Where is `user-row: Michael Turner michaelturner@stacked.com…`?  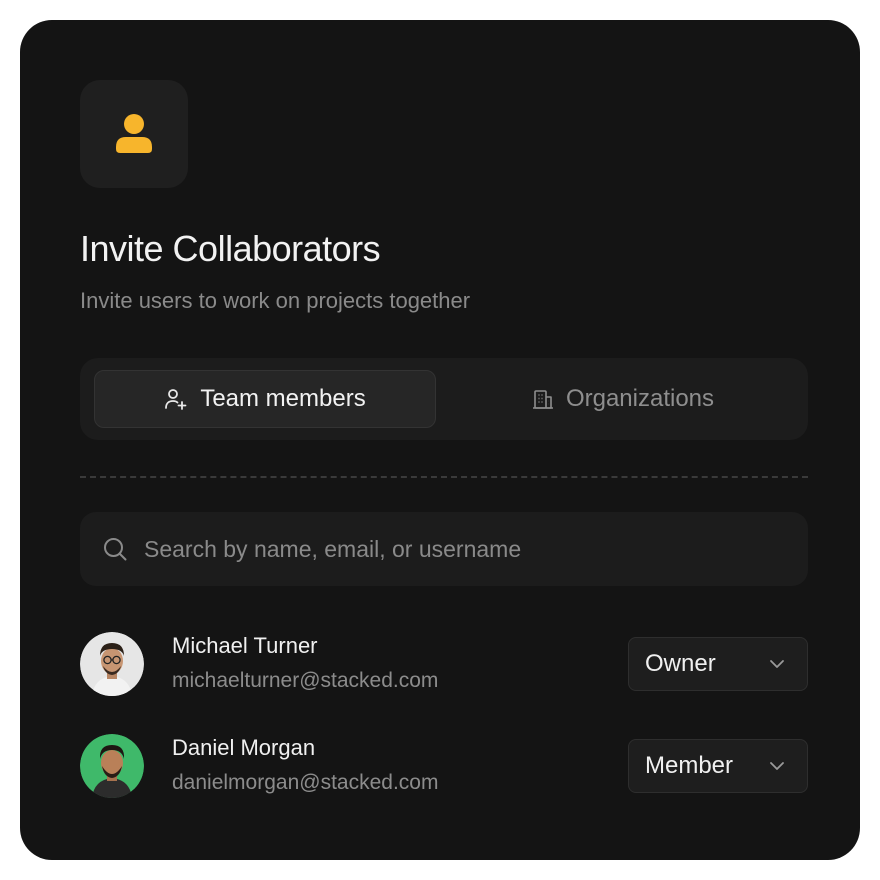 user-row: Michael Turner michaelturner@stacked.com… is located at coordinates (444, 664).